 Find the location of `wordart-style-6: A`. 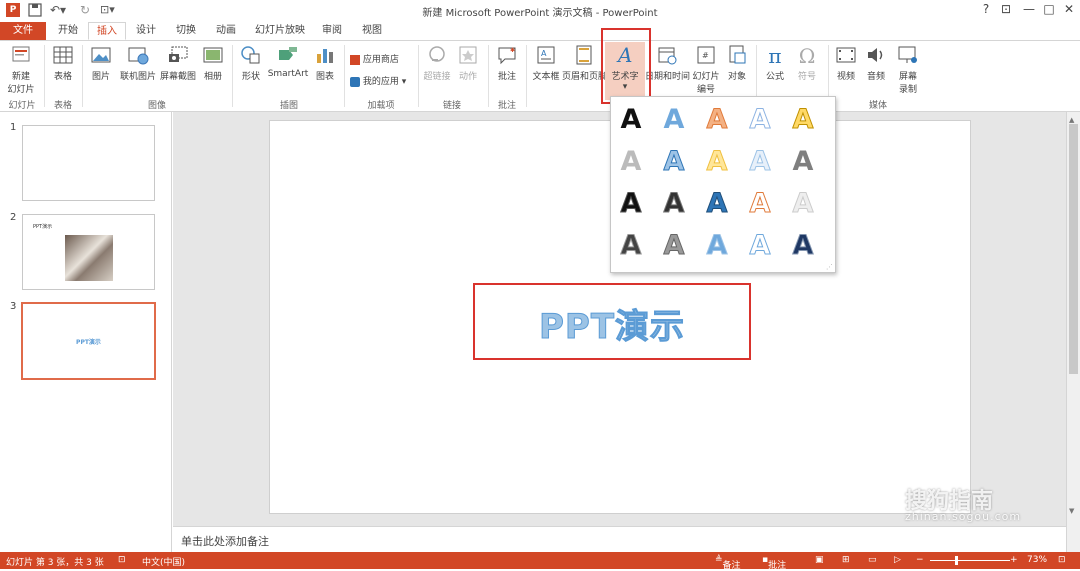

wordart-style-6: A is located at coordinates (631, 162).